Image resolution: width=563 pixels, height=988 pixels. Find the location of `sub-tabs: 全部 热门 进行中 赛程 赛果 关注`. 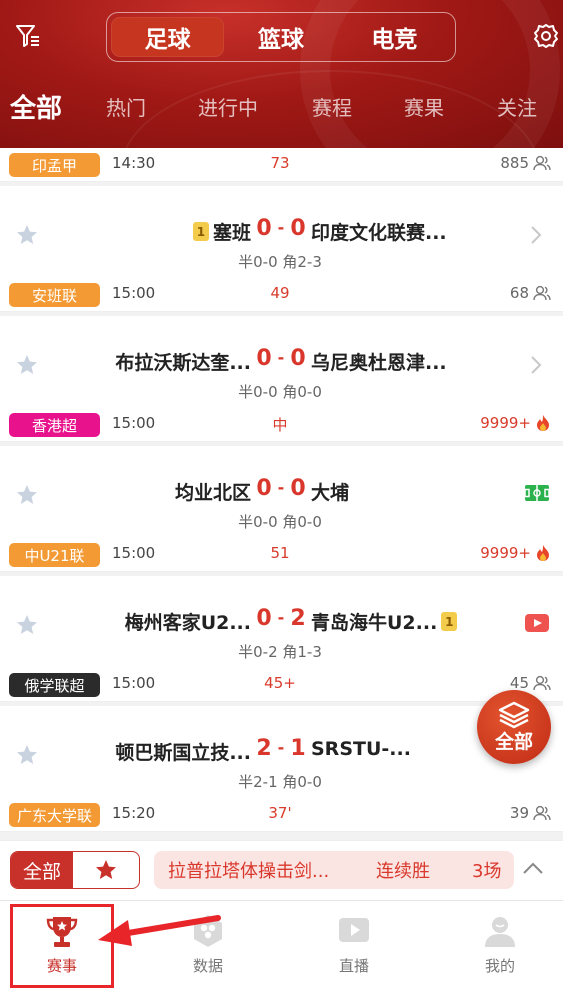

sub-tabs: 全部 热门 进行中 赛程 赛果 关注 is located at coordinates (281, 107).